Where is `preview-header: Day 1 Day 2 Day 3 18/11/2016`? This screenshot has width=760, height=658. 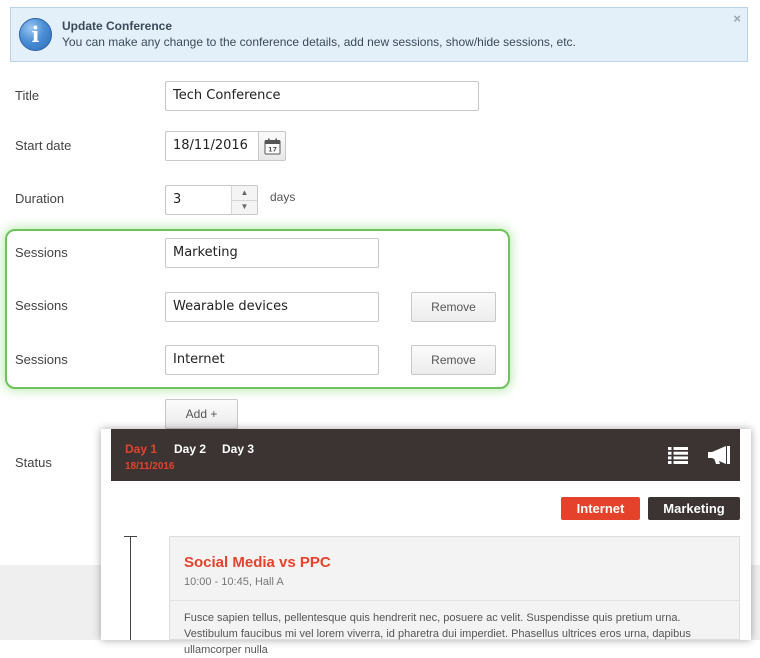 preview-header: Day 1 Day 2 Day 3 18/11/2016 is located at coordinates (425, 455).